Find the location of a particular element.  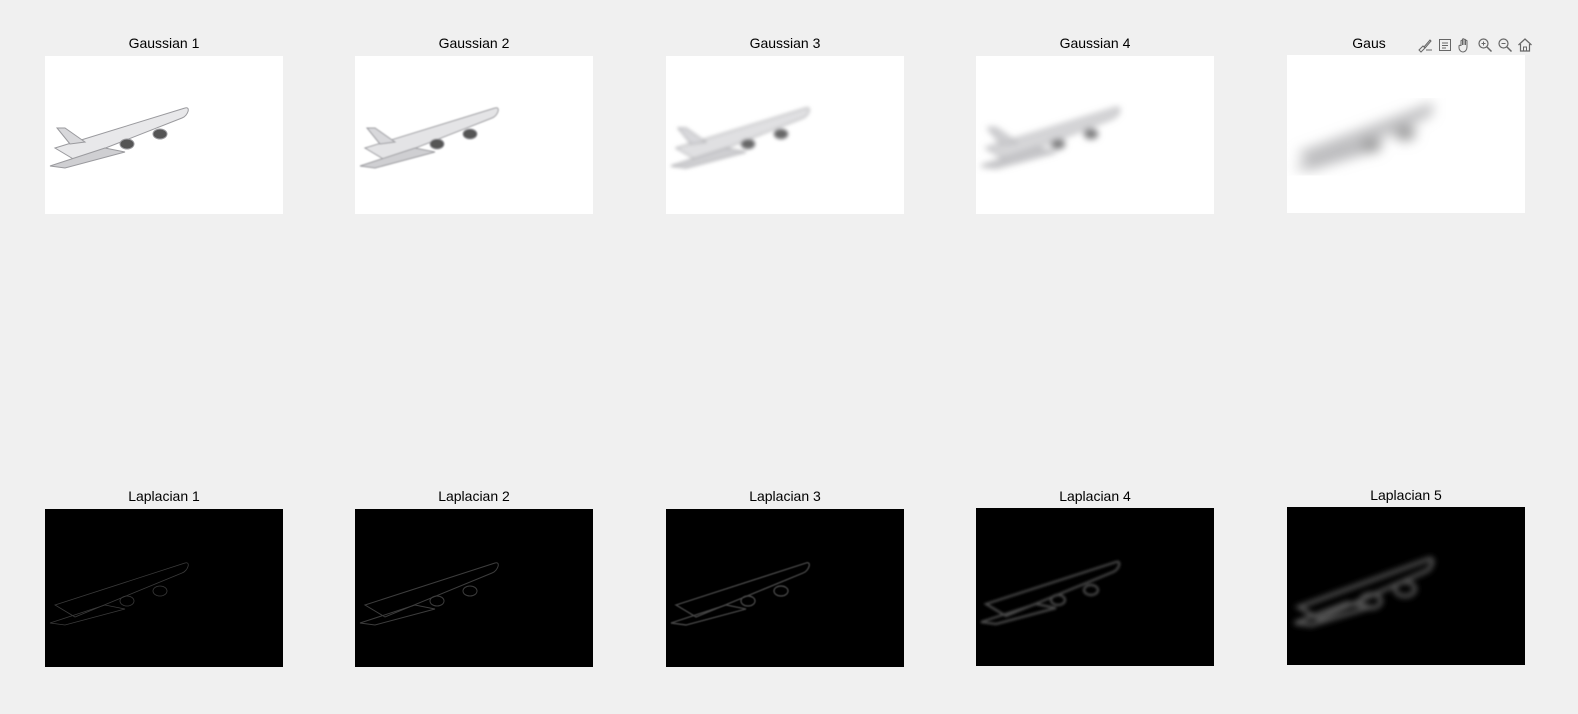

axes-title: Laplacian 3 is located at coordinates (785, 496).